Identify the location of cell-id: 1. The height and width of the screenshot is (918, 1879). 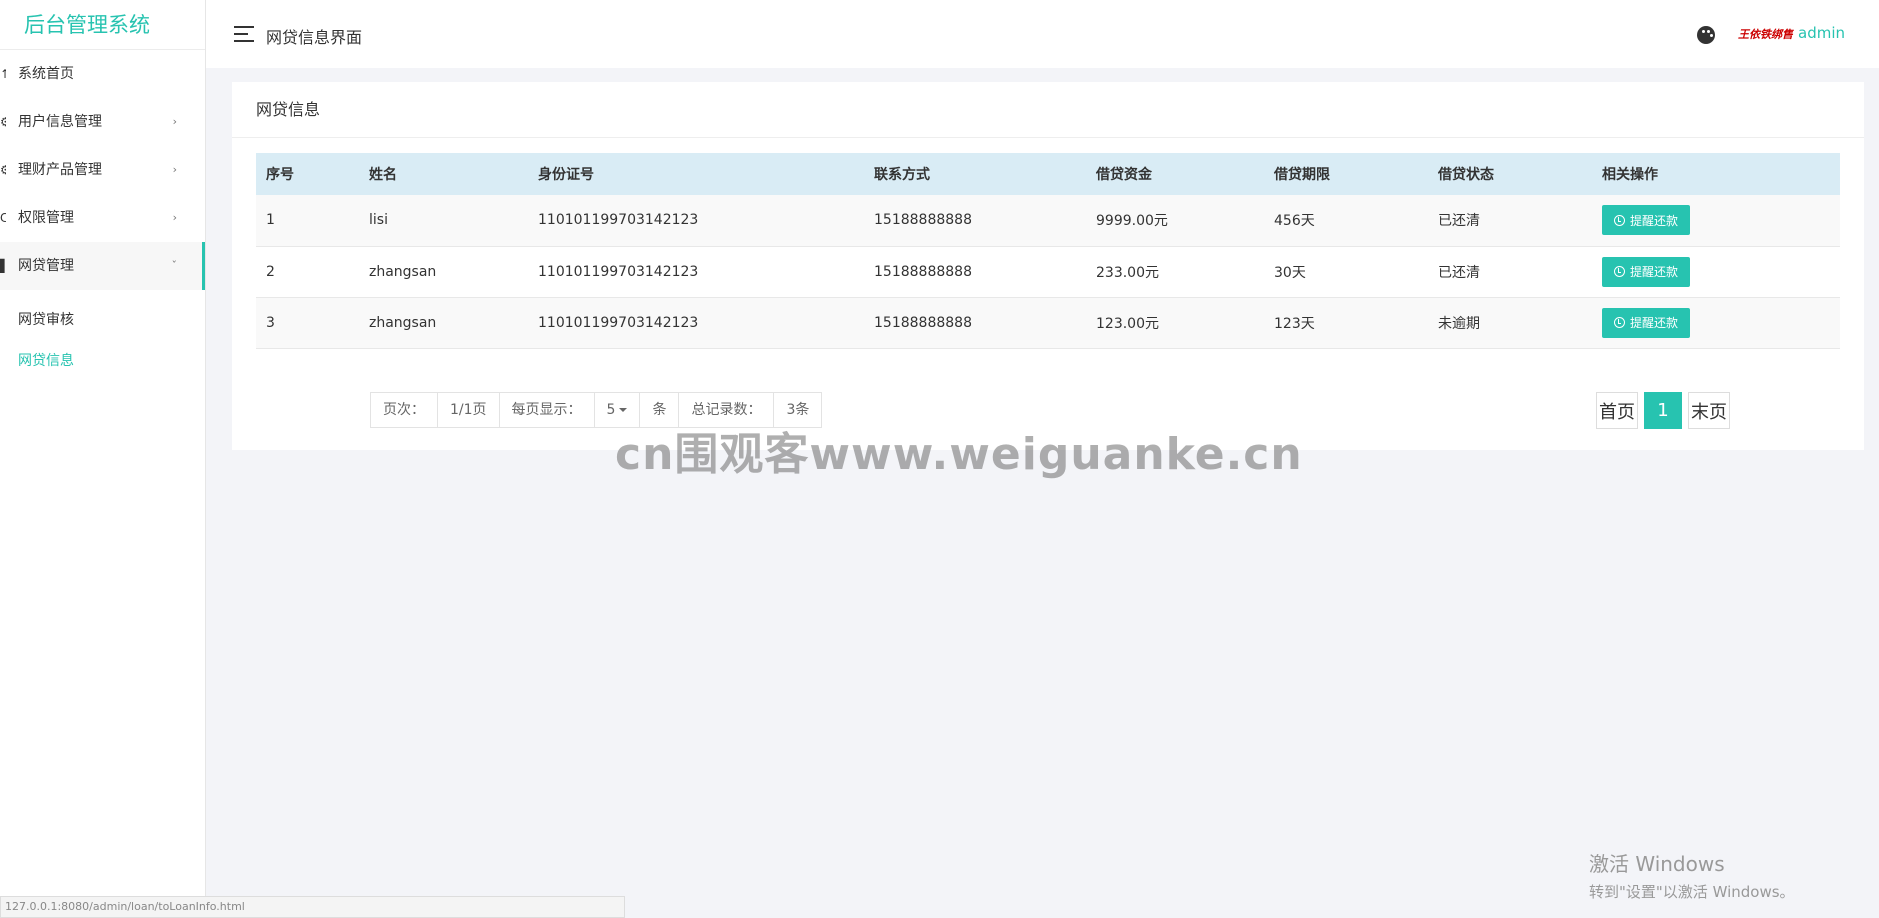
(270, 220).